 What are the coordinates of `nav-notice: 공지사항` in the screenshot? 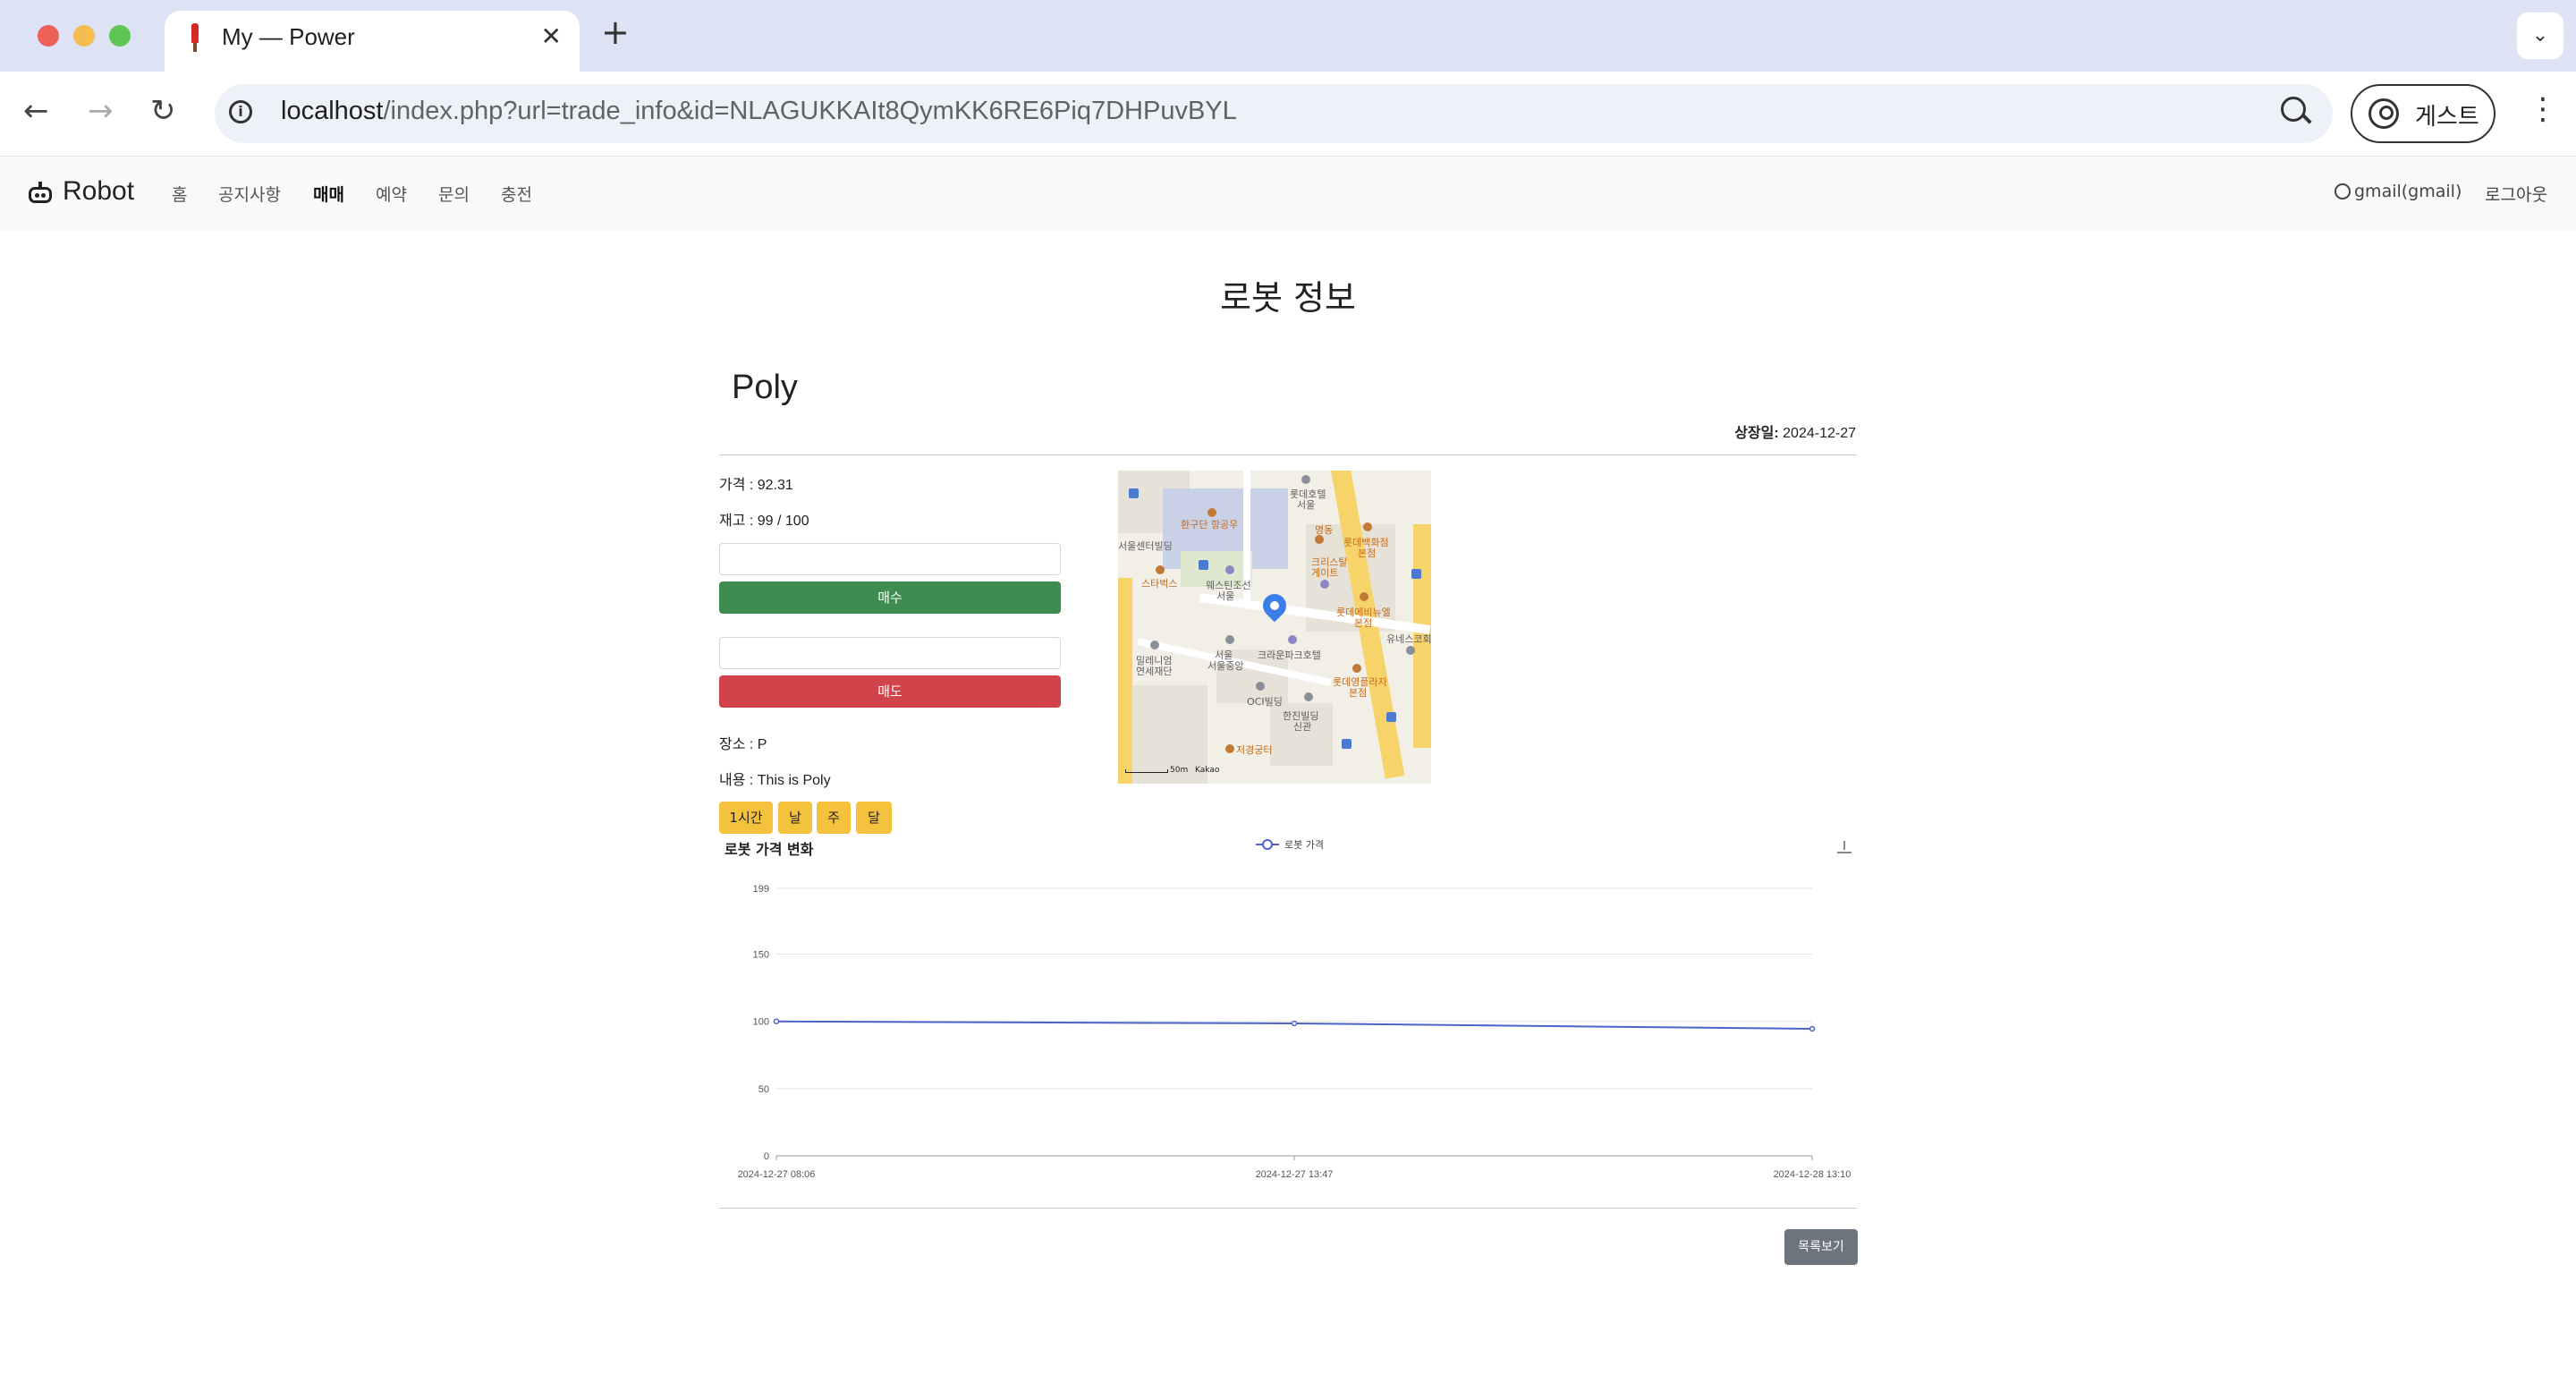 It's located at (249, 194).